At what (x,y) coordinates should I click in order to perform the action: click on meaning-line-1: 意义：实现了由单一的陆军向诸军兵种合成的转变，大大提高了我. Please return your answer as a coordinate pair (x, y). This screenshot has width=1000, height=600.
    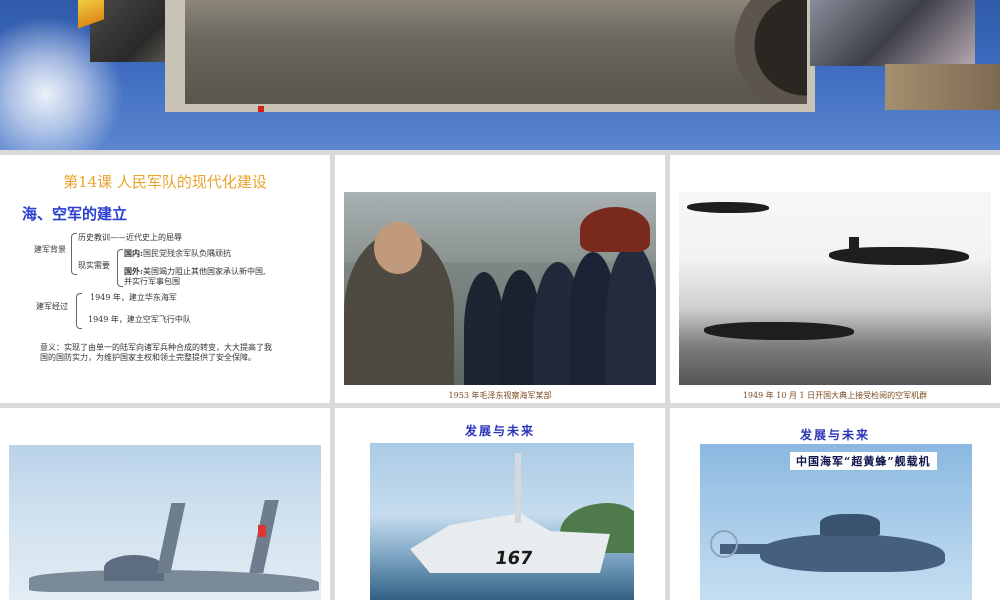
    Looking at the image, I should click on (156, 347).